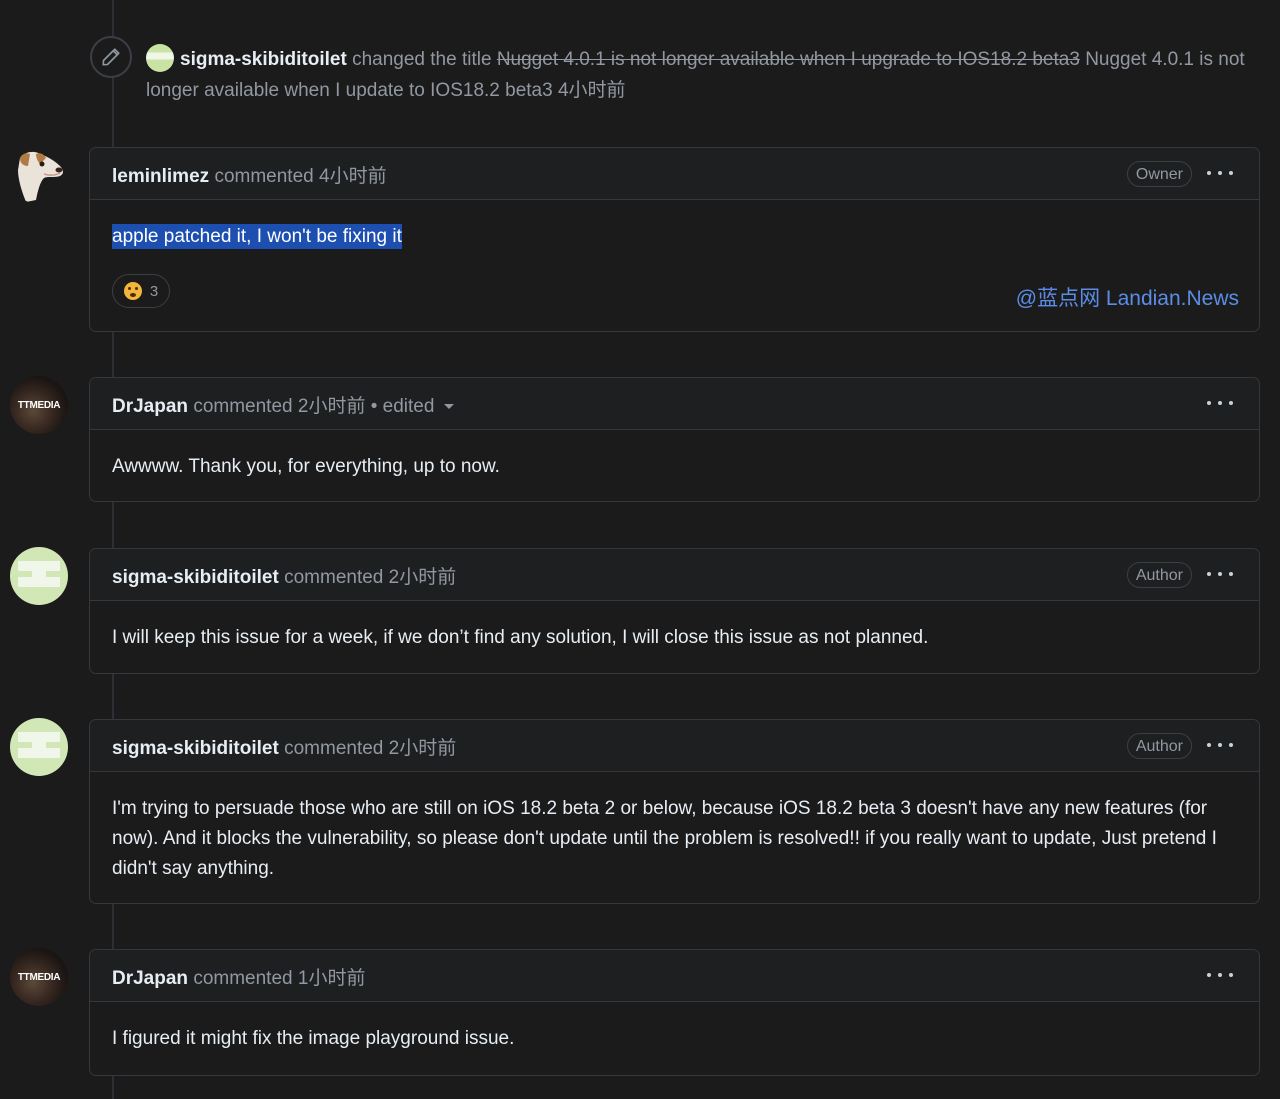 This screenshot has width=1280, height=1099. I want to click on comment-time-link: 1小时前, so click(332, 978).